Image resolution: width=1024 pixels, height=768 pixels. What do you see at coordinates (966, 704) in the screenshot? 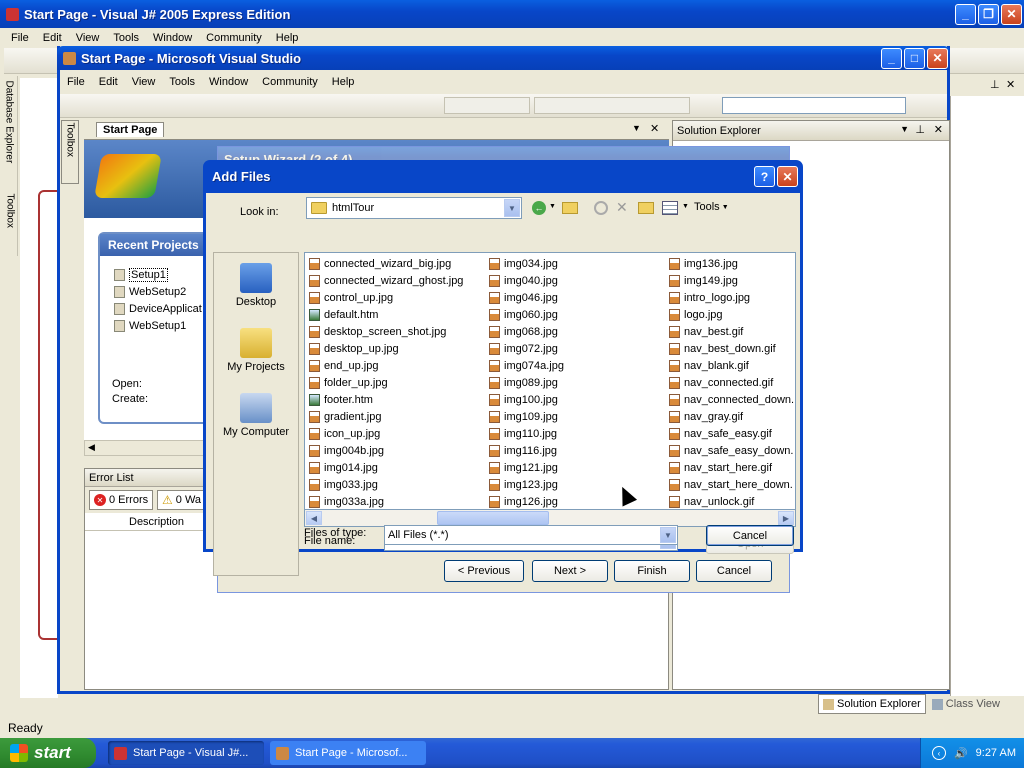
I see `class-view-tab: Class View` at bounding box center [966, 704].